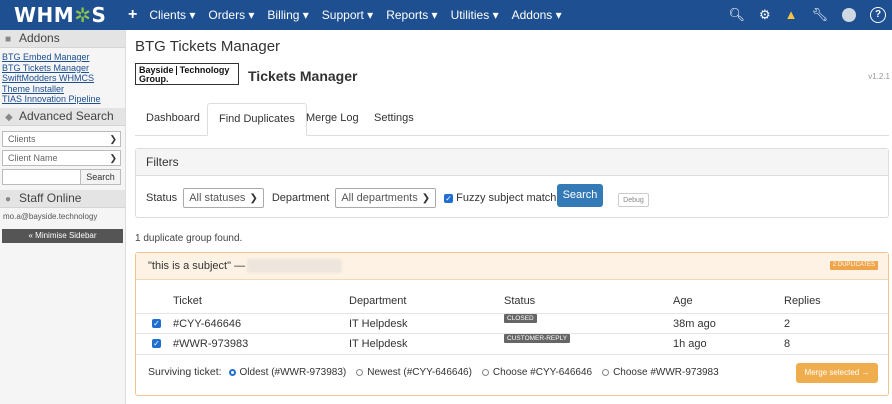  I want to click on radio-choose-first, so click(485, 372).